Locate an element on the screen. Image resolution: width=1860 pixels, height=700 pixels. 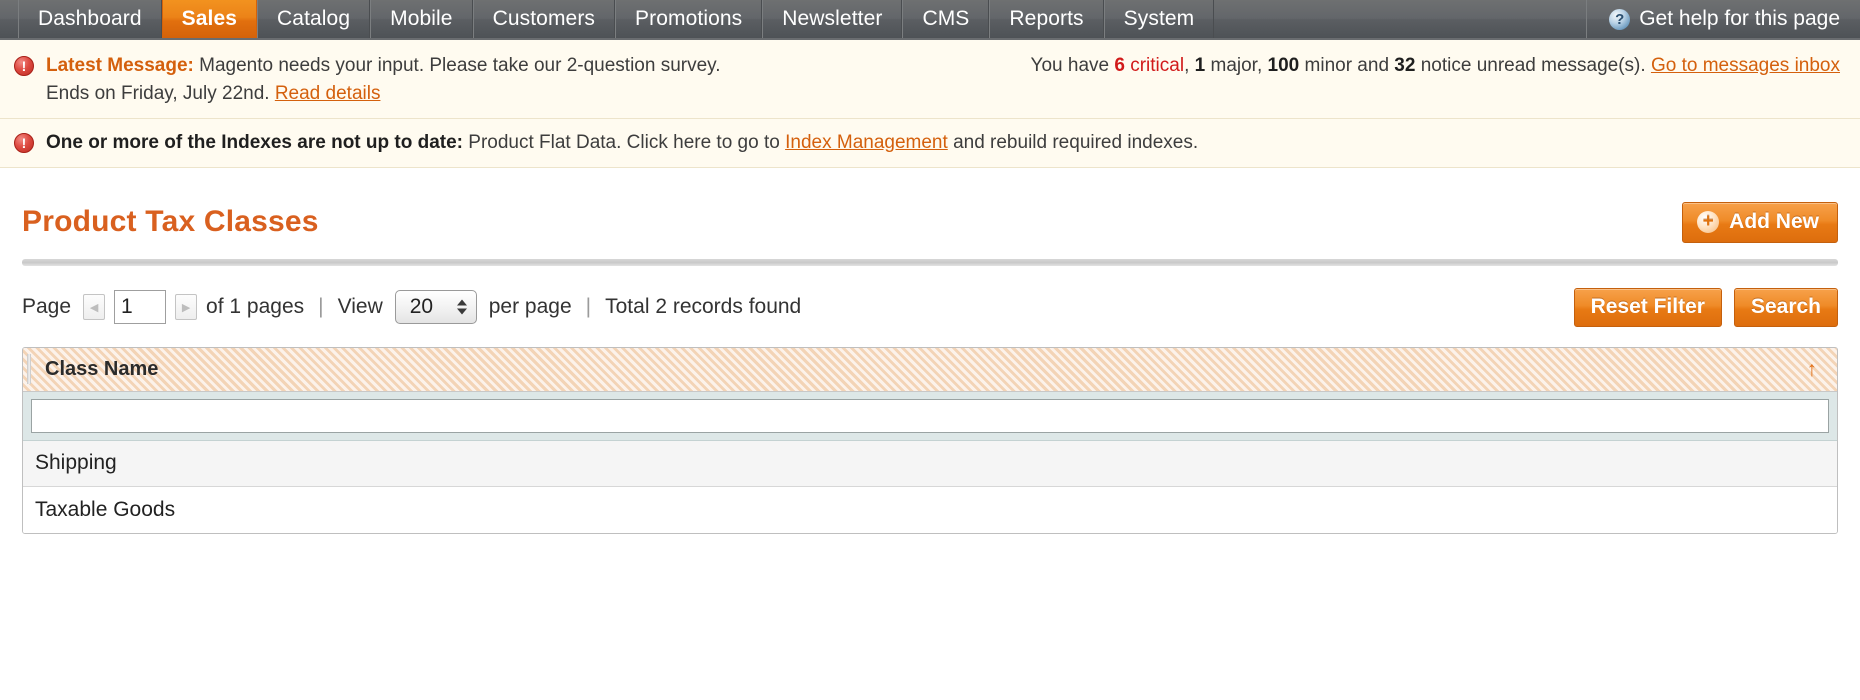
minor-count: 100 is located at coordinates (1283, 65).